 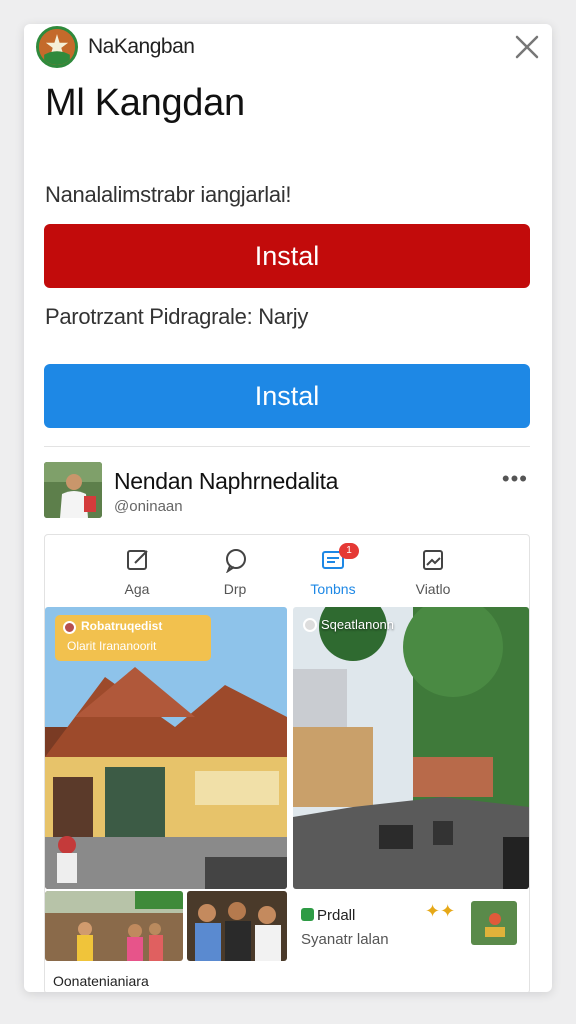 What do you see at coordinates (112, 646) in the screenshot?
I see `photo1-subtitle: Olarit Irananoorit` at bounding box center [112, 646].